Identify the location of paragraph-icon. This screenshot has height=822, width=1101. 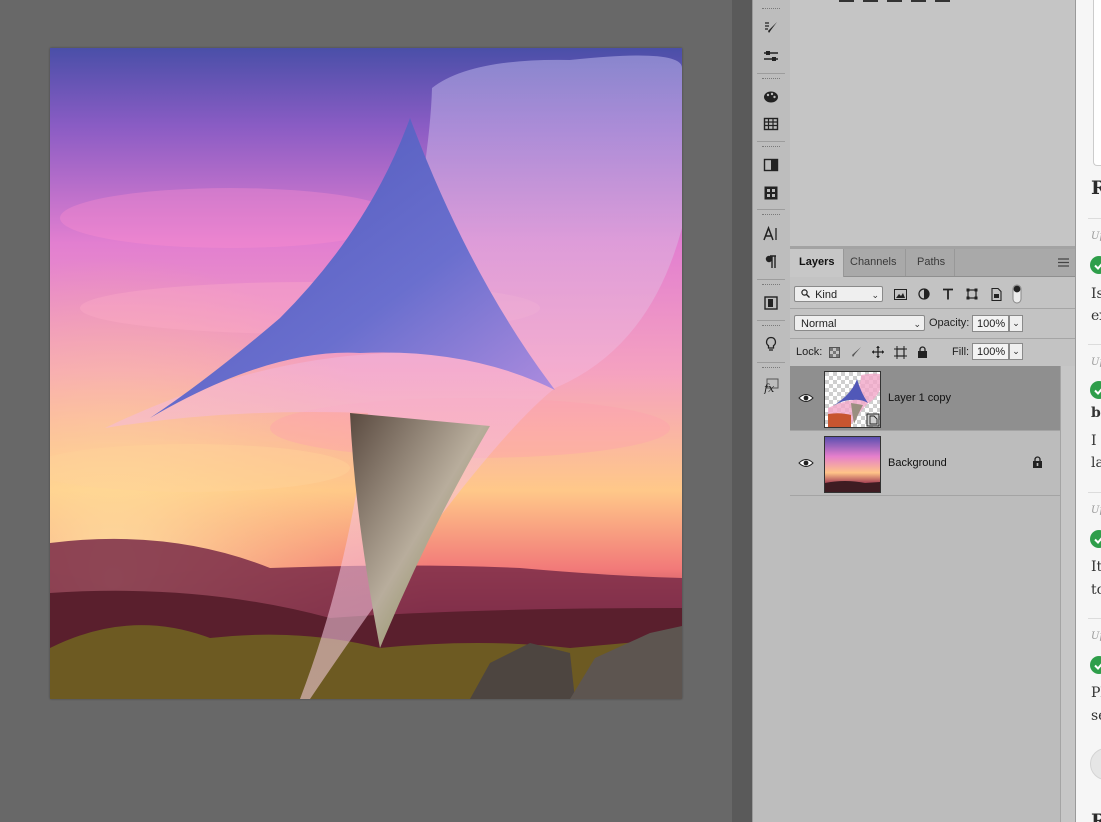
(771, 262).